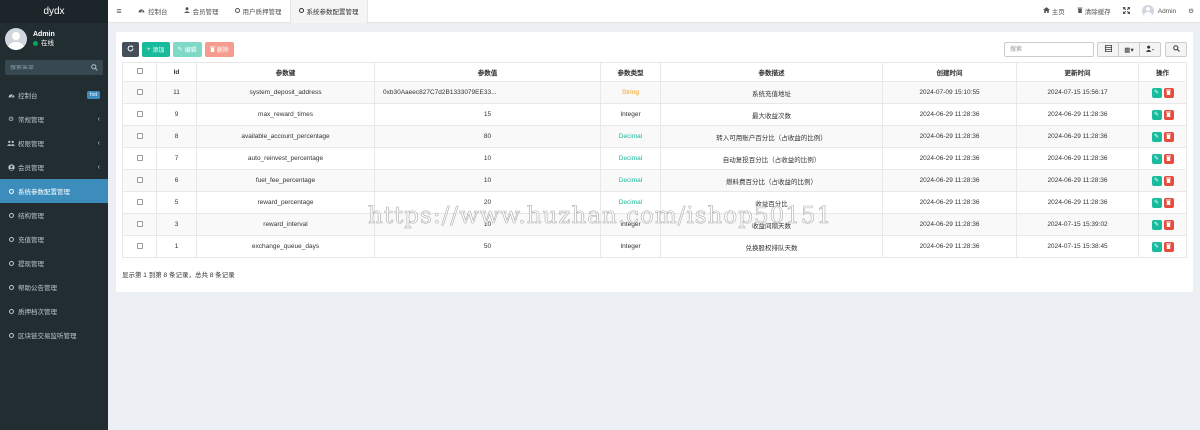 Image resolution: width=1200 pixels, height=430 pixels. What do you see at coordinates (176, 136) in the screenshot?
I see `cell-id: 8` at bounding box center [176, 136].